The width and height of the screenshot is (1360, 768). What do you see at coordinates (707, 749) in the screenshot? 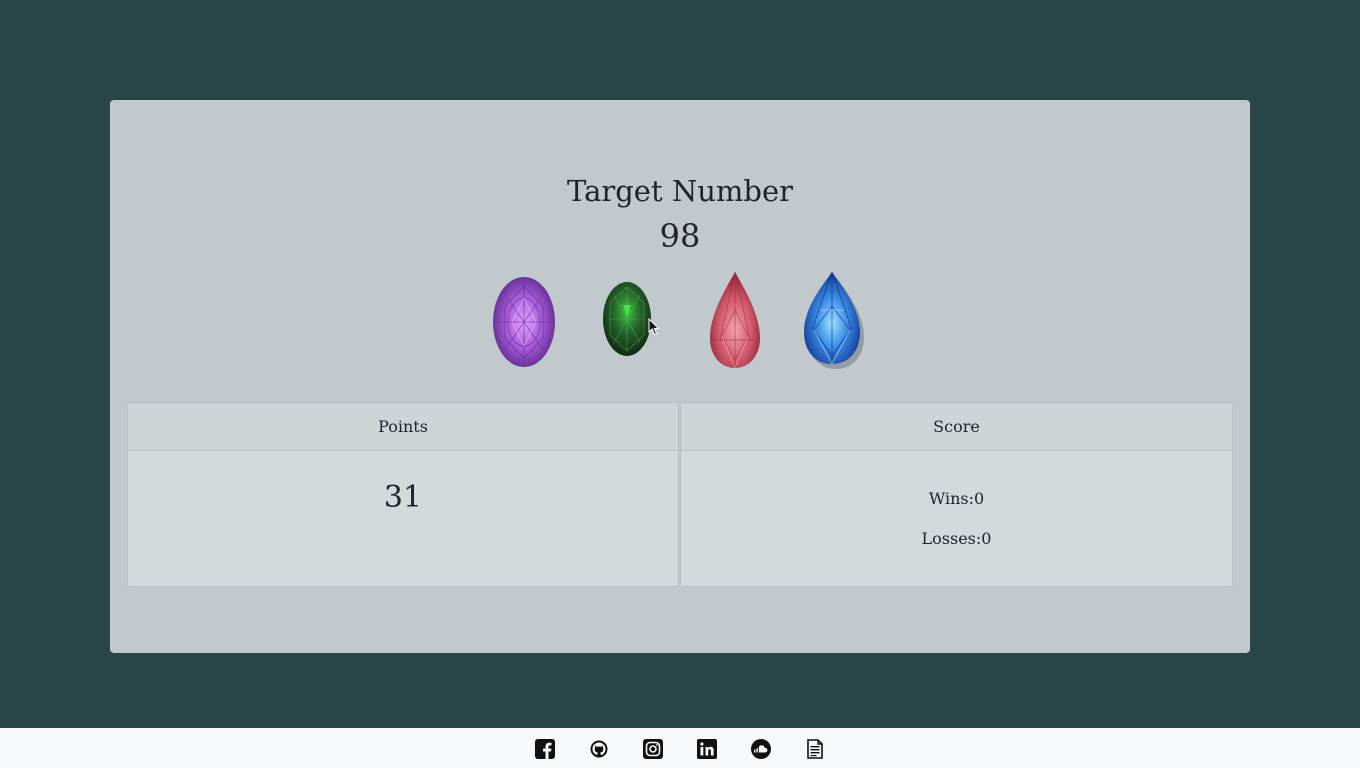
I see `linkedin-icon` at bounding box center [707, 749].